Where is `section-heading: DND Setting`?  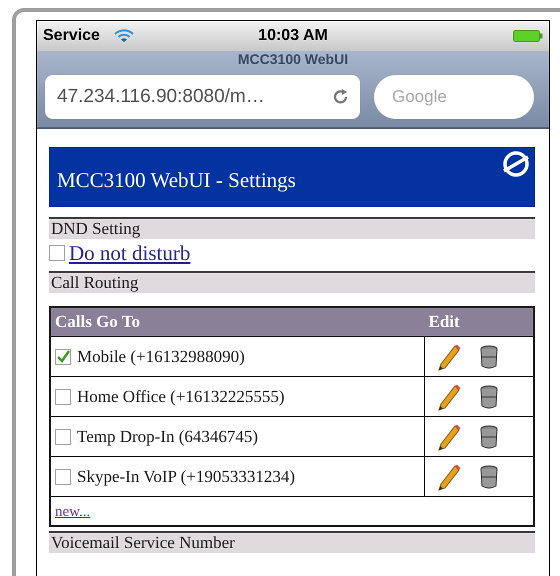 section-heading: DND Setting is located at coordinates (292, 228).